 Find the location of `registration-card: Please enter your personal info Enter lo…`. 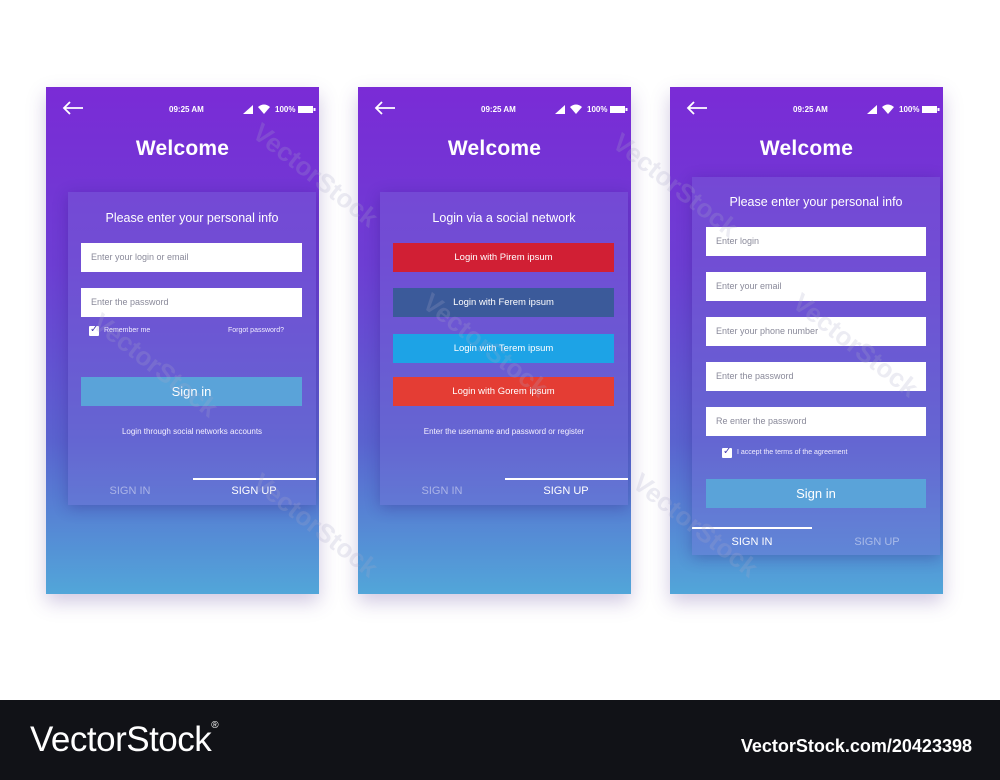

registration-card: Please enter your personal info Enter lo… is located at coordinates (816, 366).